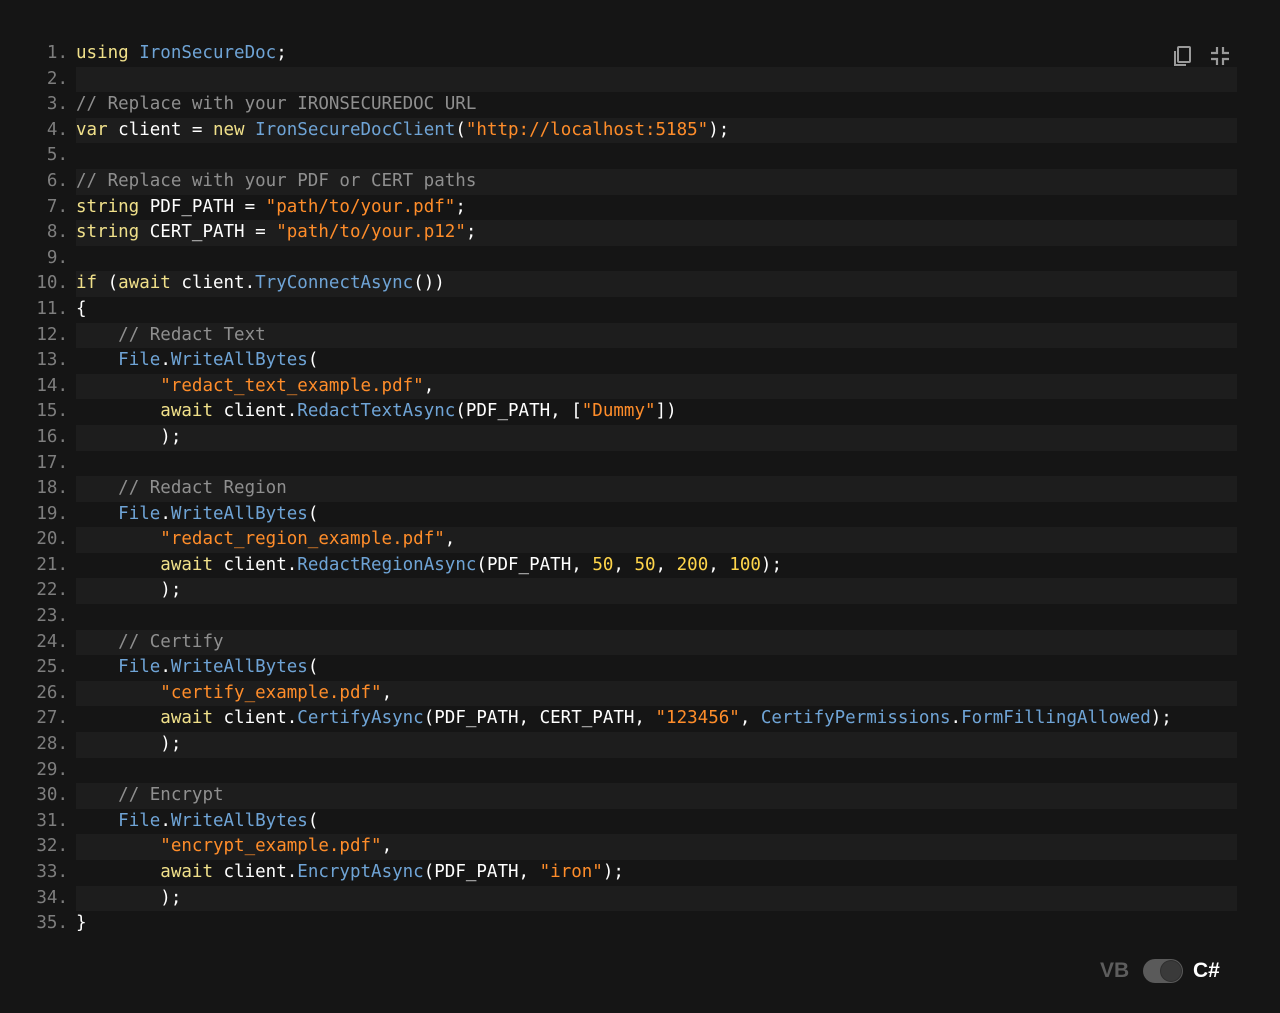 The width and height of the screenshot is (1280, 1013). What do you see at coordinates (387, 564) in the screenshot?
I see `code-token: RedactRegionAsync` at bounding box center [387, 564].